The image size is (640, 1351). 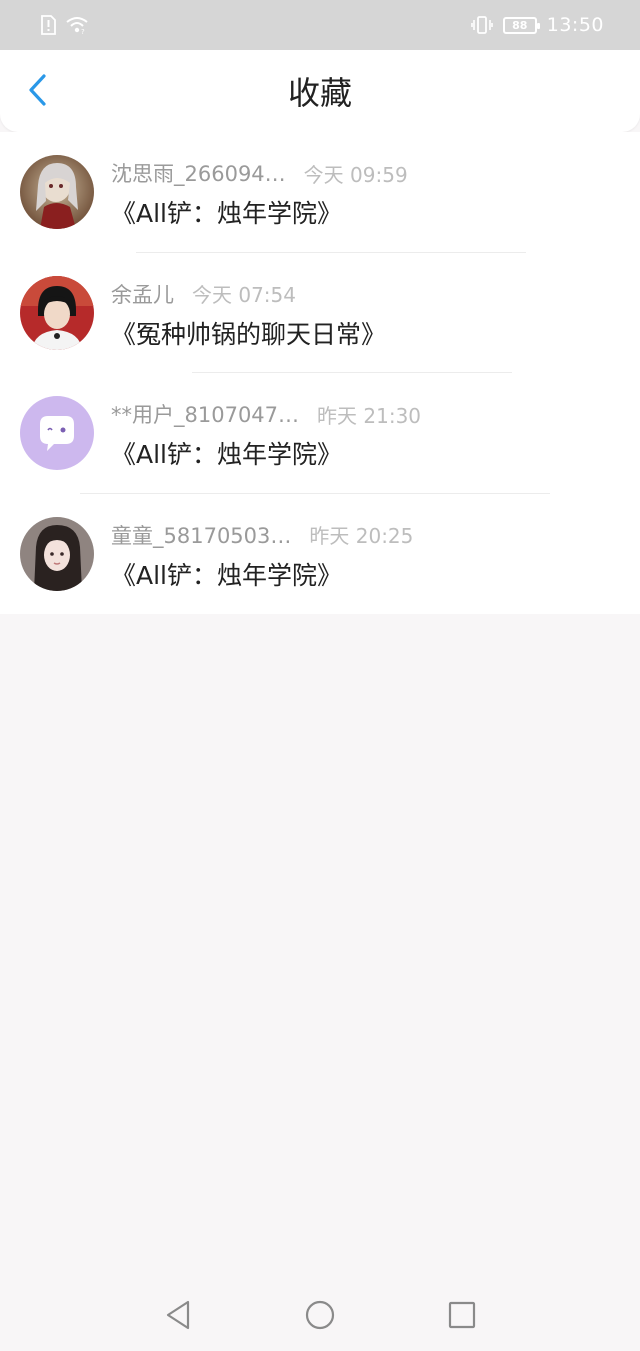 What do you see at coordinates (77, 25) in the screenshot?
I see `wifi-icon: ?` at bounding box center [77, 25].